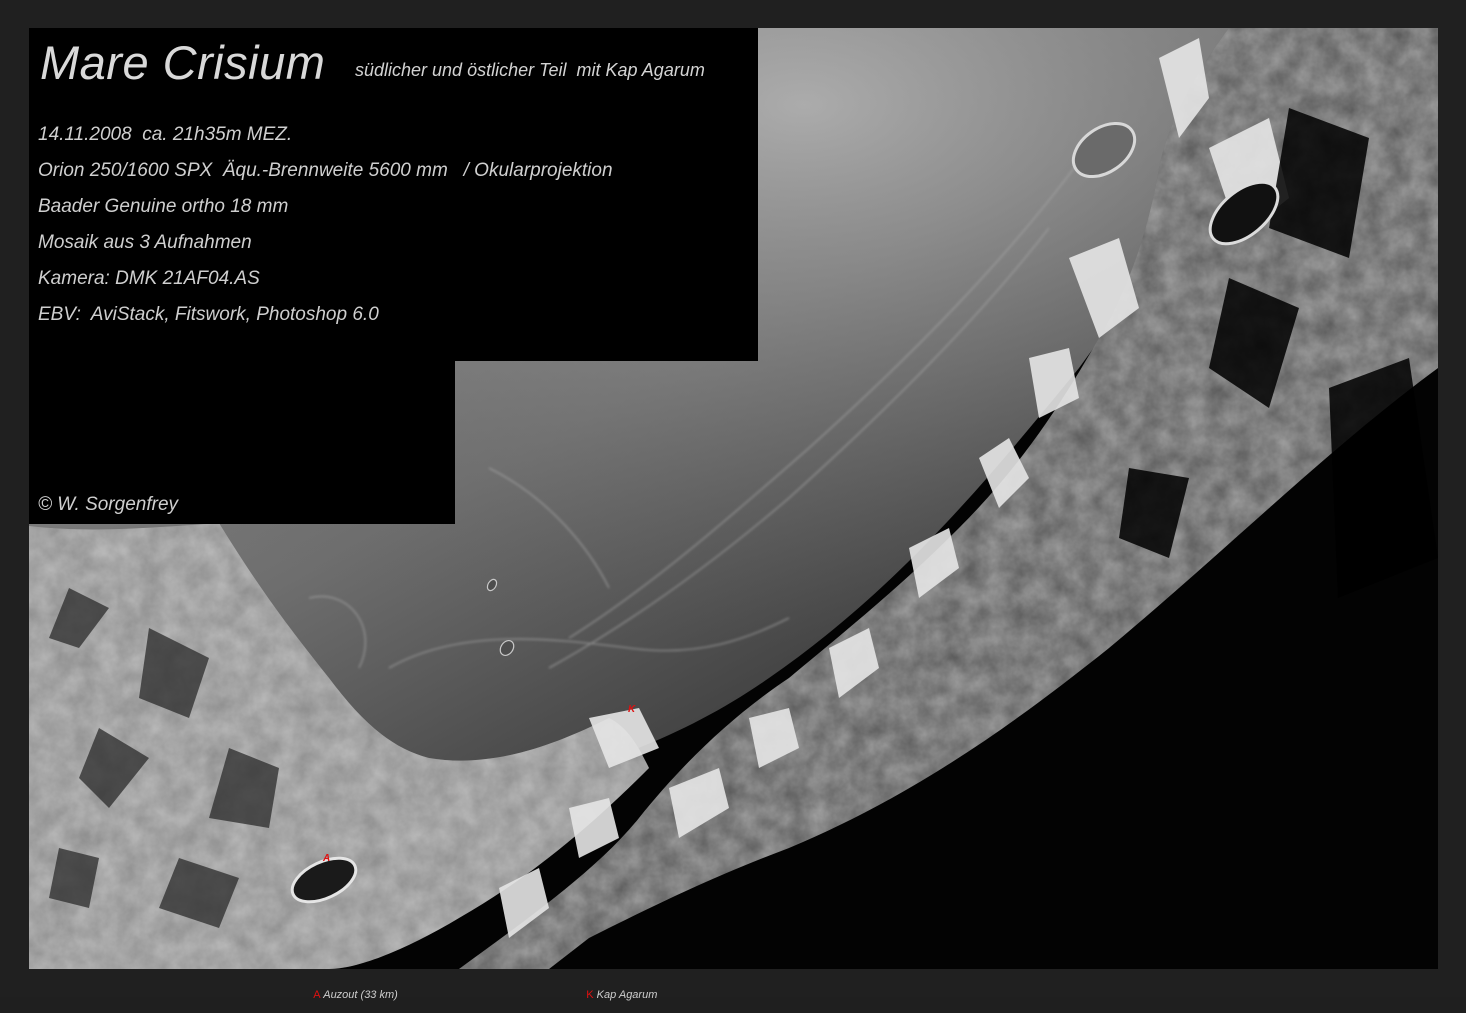  What do you see at coordinates (317, 995) in the screenshot?
I see `legend-auzout-key: A` at bounding box center [317, 995].